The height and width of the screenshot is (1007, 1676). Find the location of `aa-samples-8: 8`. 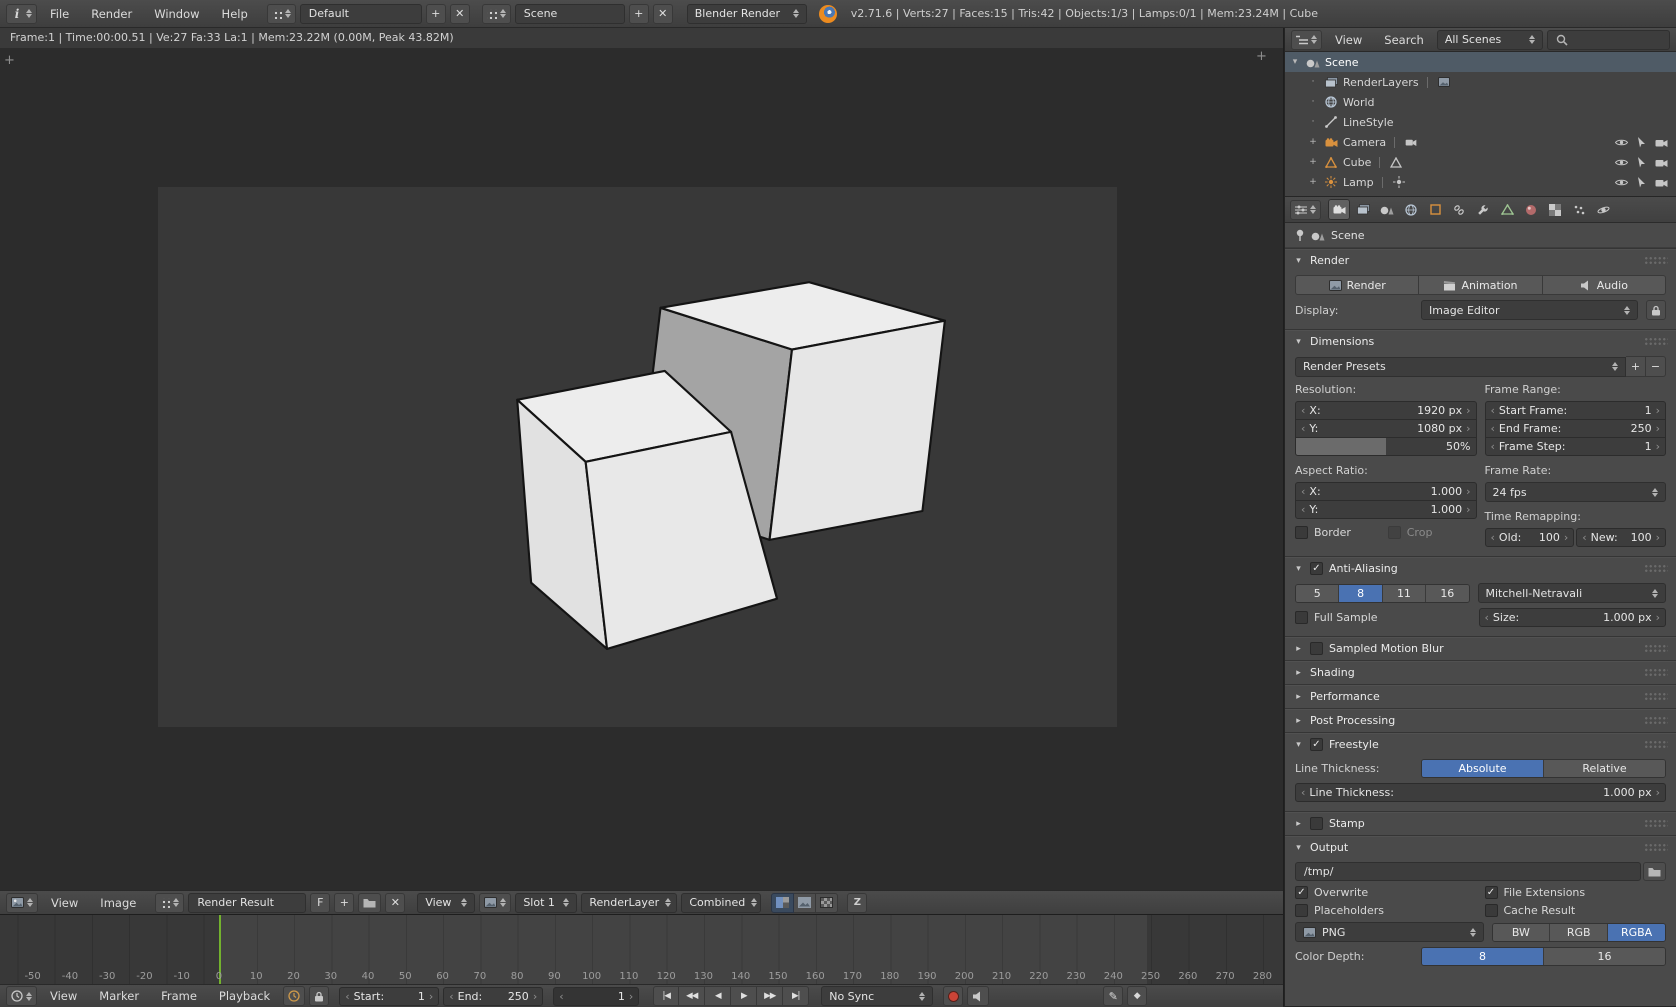

aa-samples-8: 8 is located at coordinates (1361, 593).